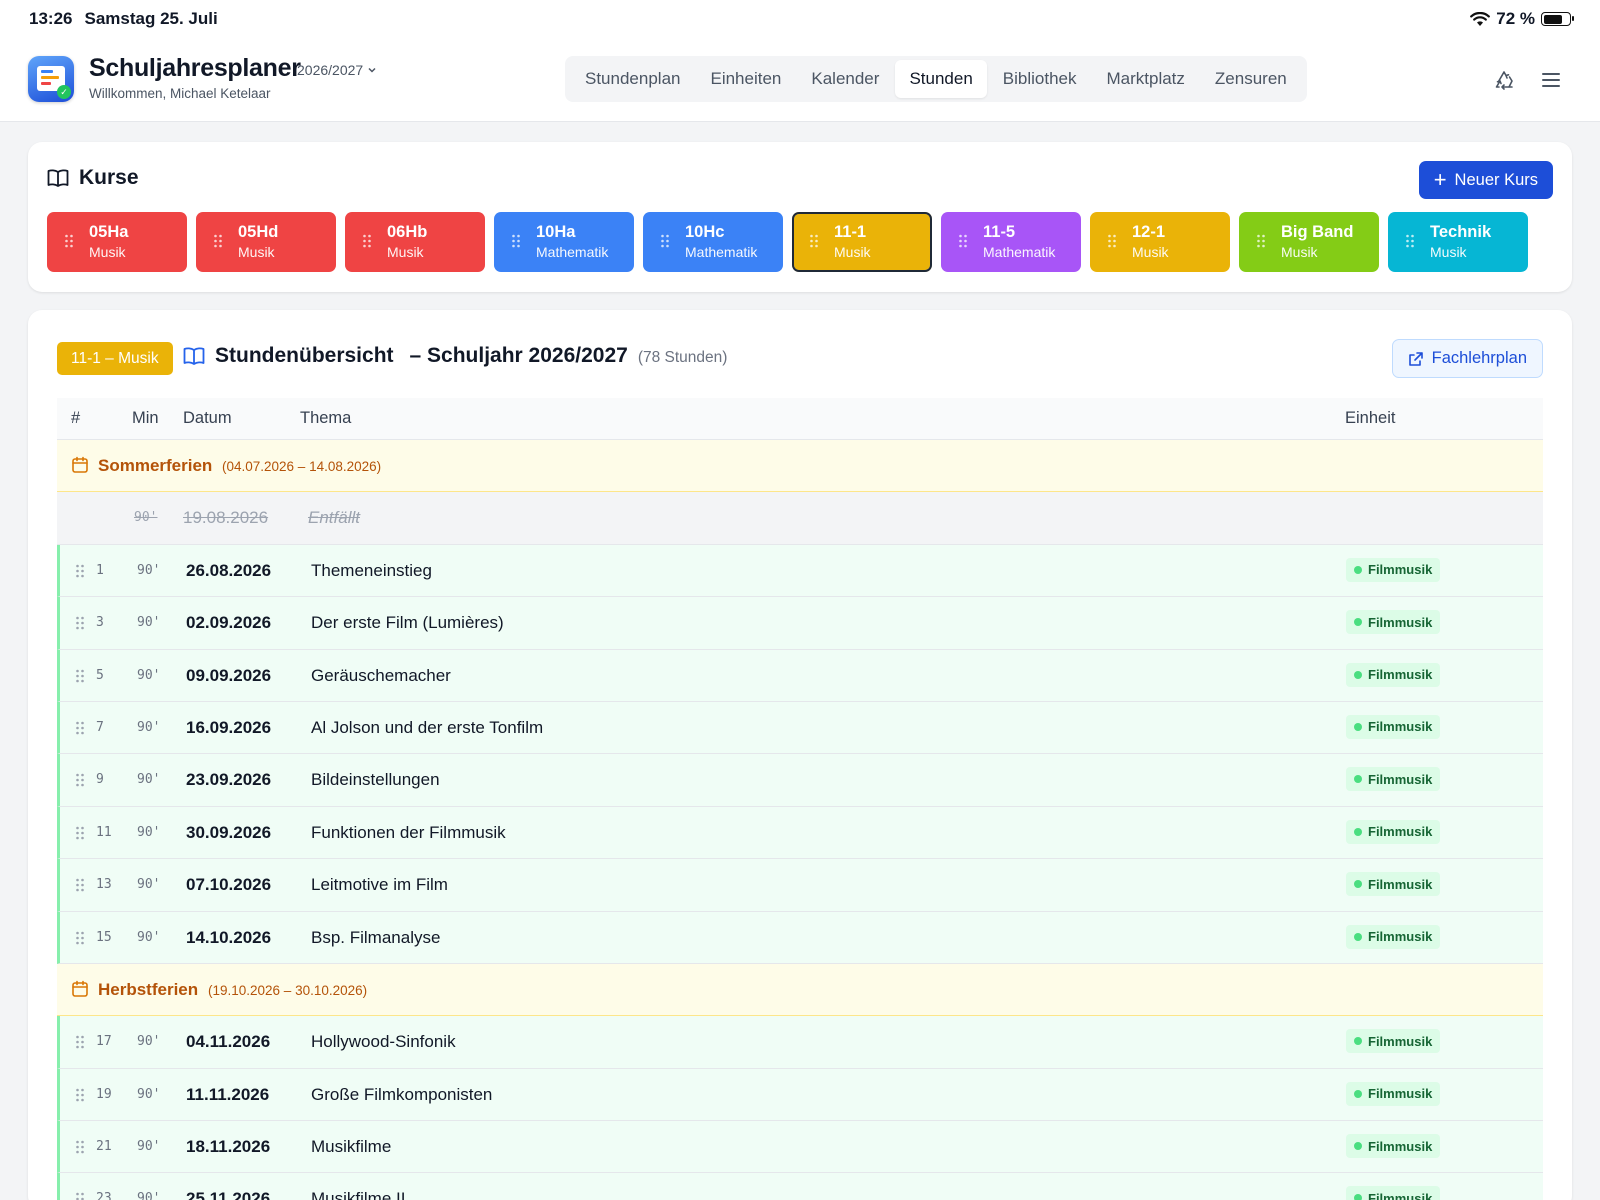 This screenshot has width=1600, height=1200. What do you see at coordinates (1309, 242) in the screenshot?
I see `course-chip: Big Band Musik` at bounding box center [1309, 242].